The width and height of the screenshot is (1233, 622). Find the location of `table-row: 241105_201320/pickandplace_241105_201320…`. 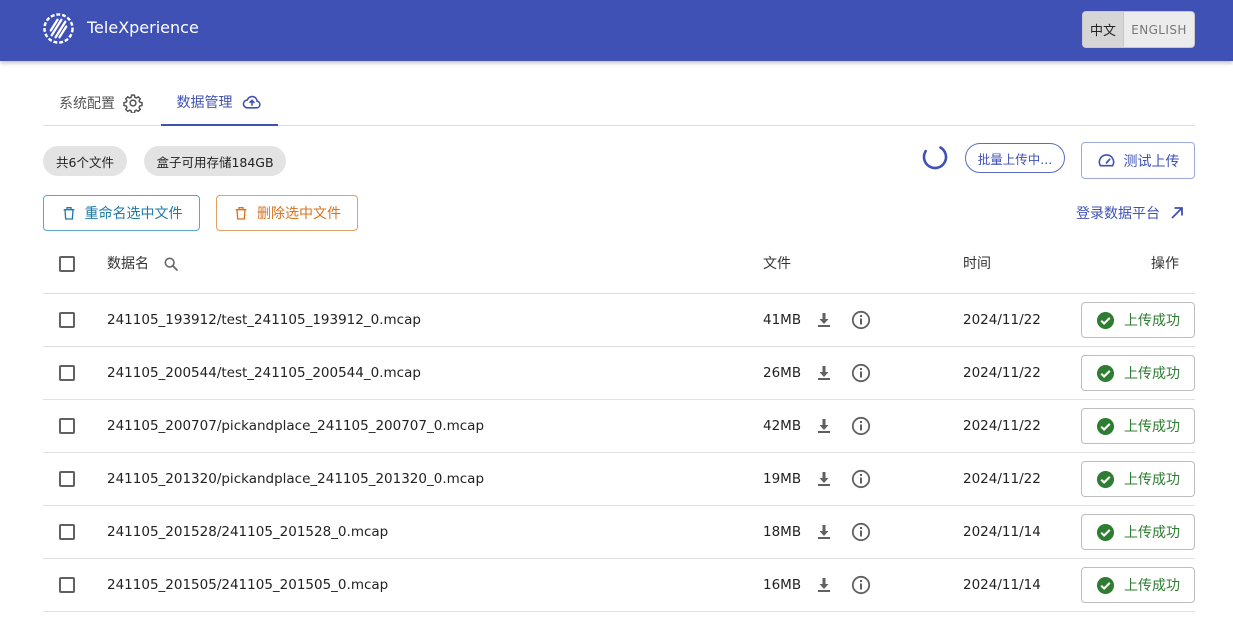

table-row: 241105_201320/pickandplace_241105_201320… is located at coordinates (619, 479).